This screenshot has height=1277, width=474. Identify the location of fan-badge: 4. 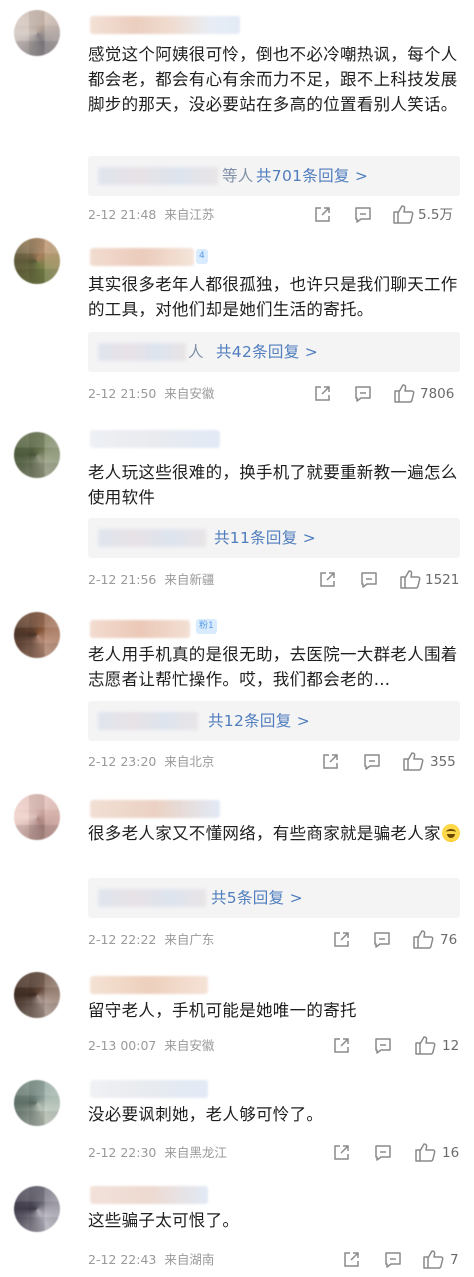
(202, 256).